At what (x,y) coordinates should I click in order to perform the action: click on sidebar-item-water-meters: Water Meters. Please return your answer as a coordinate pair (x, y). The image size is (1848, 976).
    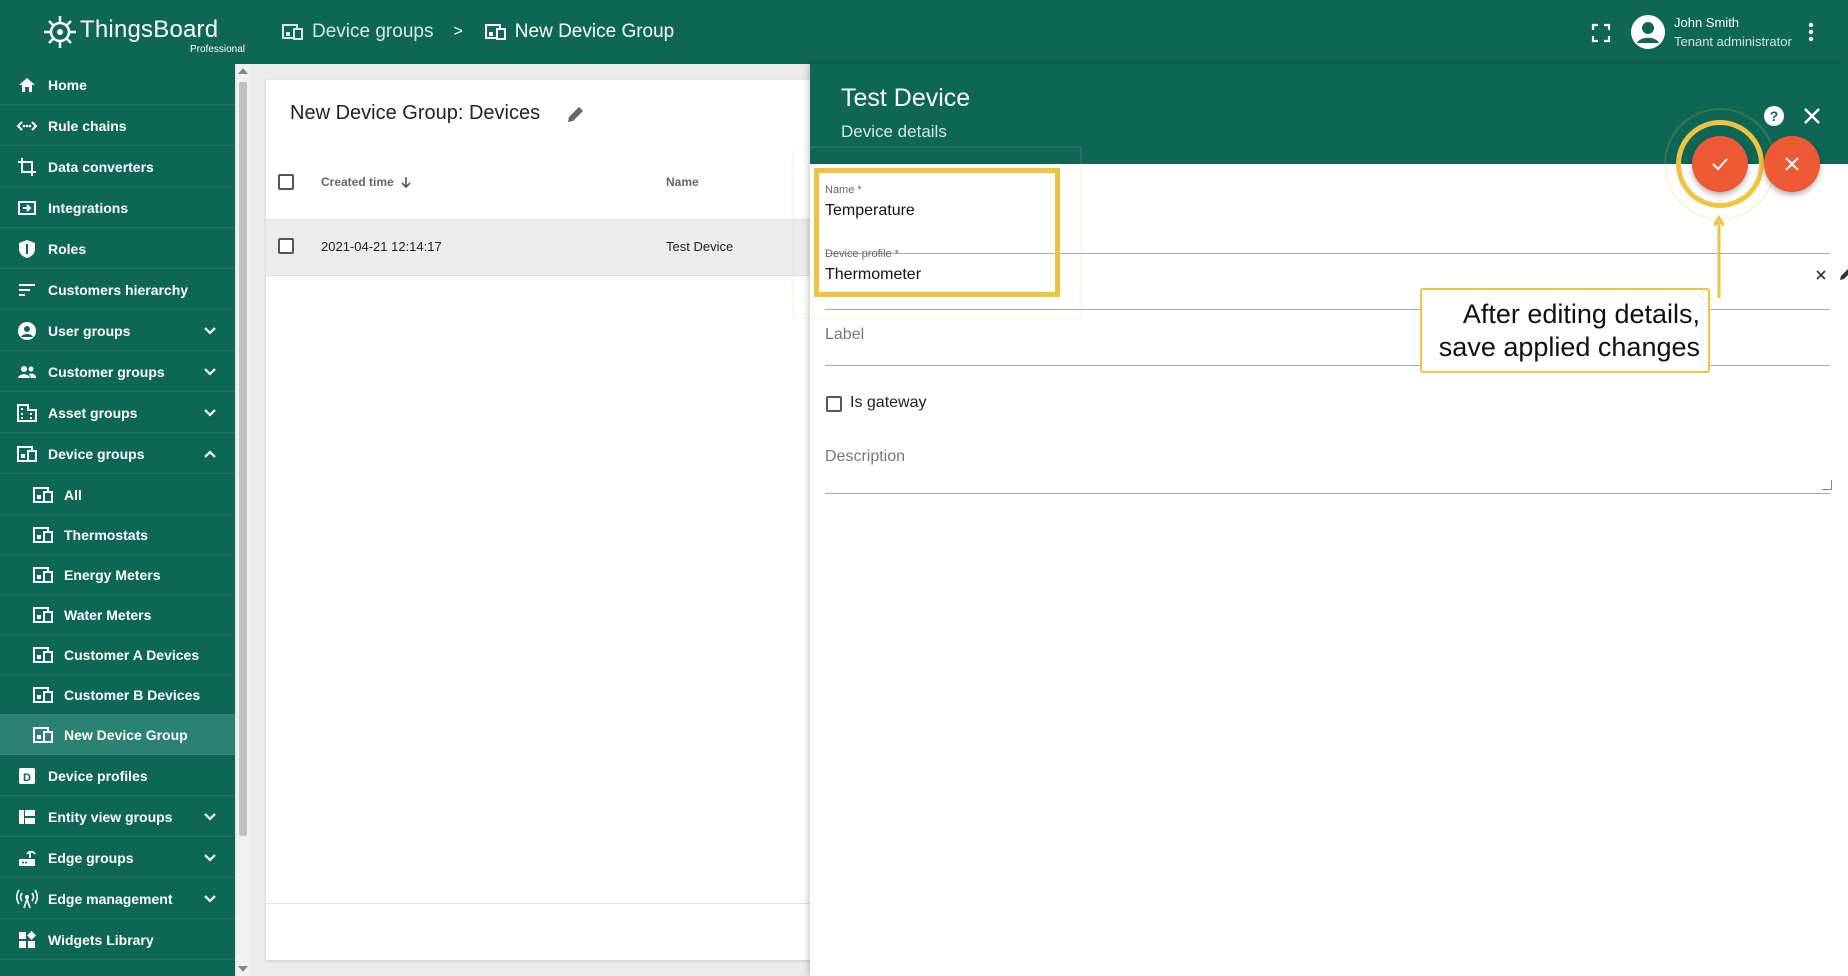
    Looking at the image, I should click on (117, 614).